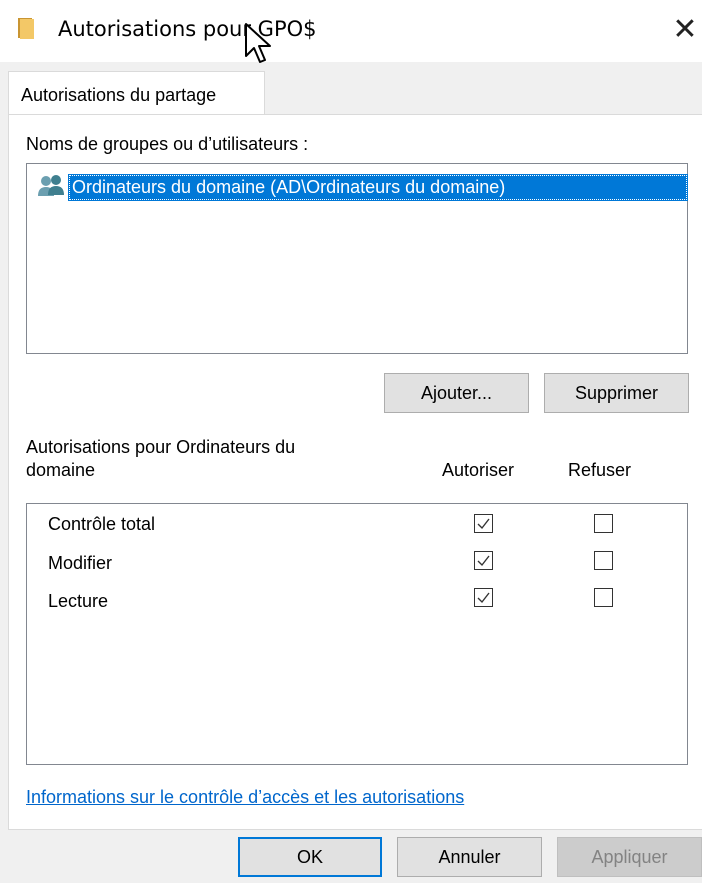 The height and width of the screenshot is (883, 702). Describe the element at coordinates (78, 601) in the screenshot. I see `permission-name-read: Lecture` at that location.